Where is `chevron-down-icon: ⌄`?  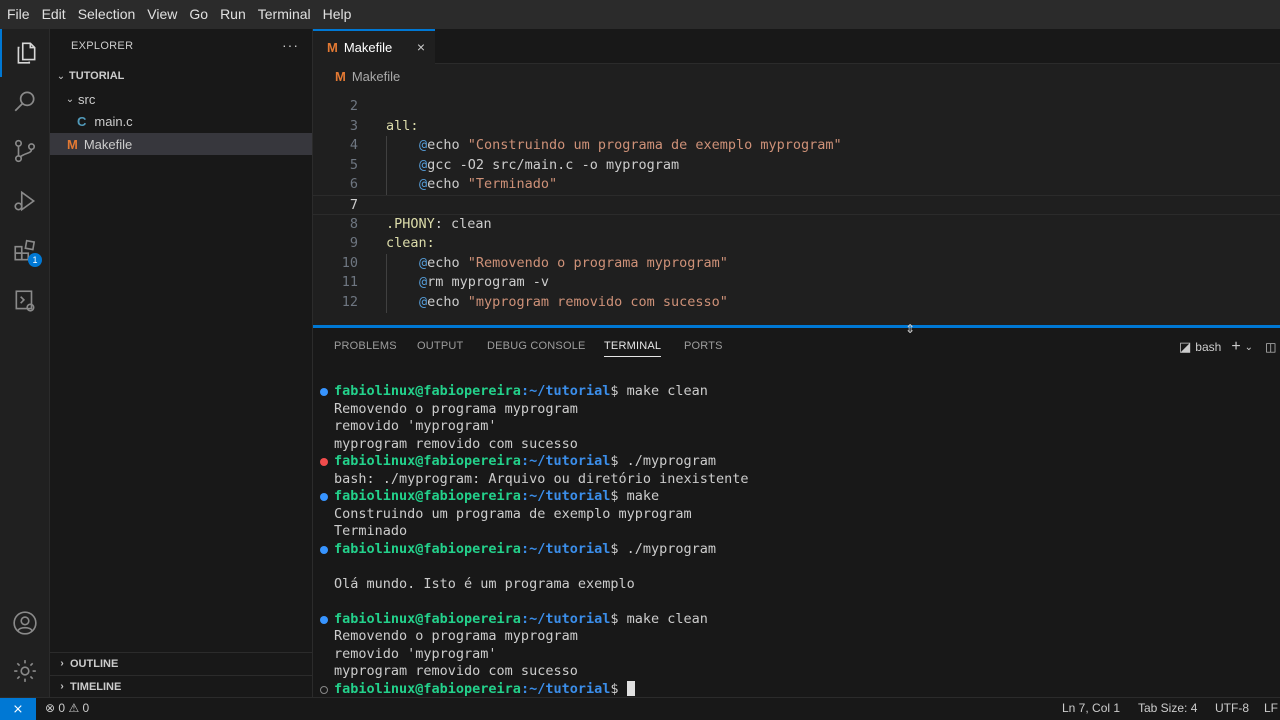 chevron-down-icon: ⌄ is located at coordinates (1249, 347).